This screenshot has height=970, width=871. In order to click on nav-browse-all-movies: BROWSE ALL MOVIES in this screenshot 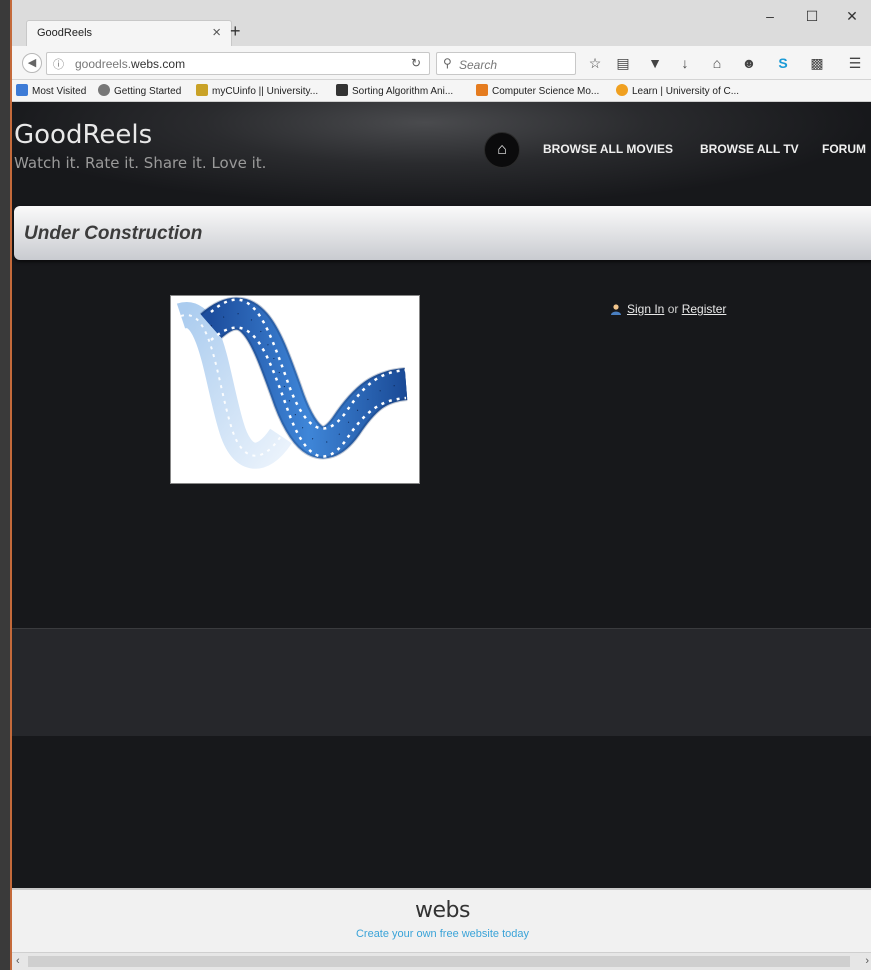, I will do `click(608, 149)`.